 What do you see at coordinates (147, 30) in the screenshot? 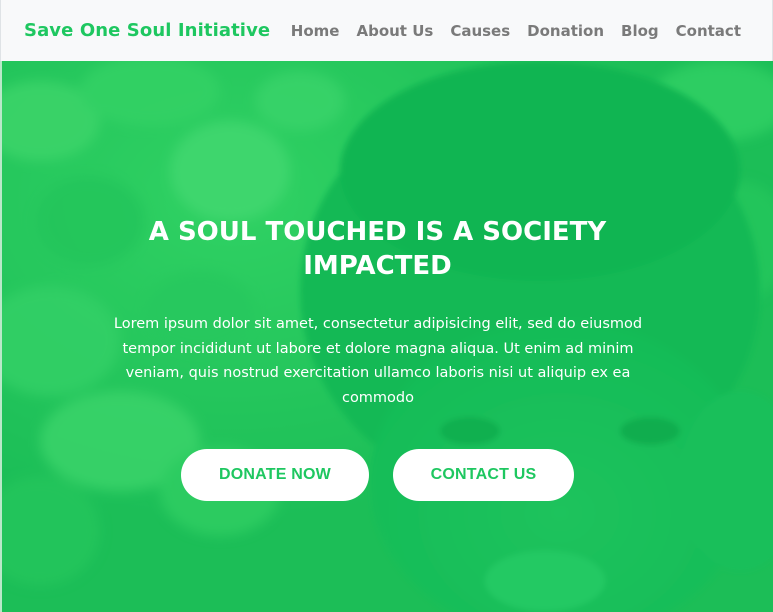
I see `brand-logo-link: Save One Soul Initiative` at bounding box center [147, 30].